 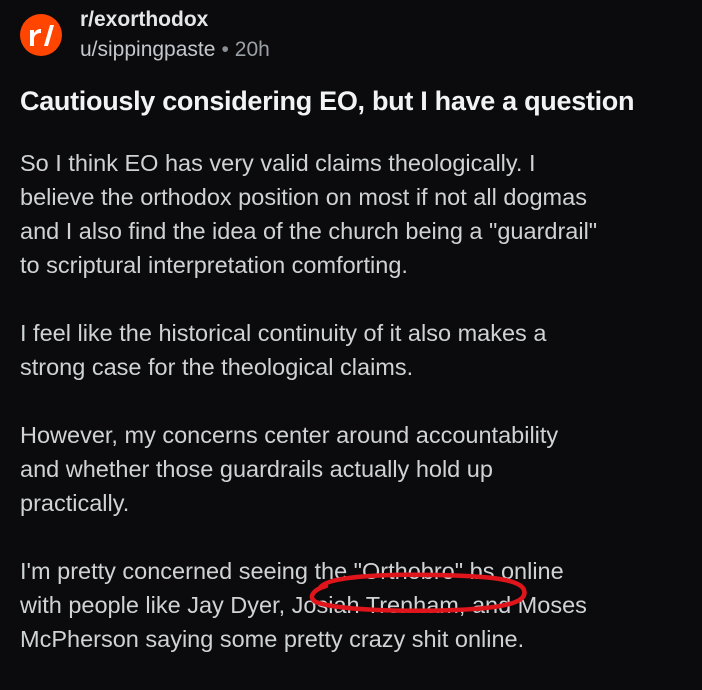 I want to click on reddit-r-slash-icon, so click(x=42, y=35).